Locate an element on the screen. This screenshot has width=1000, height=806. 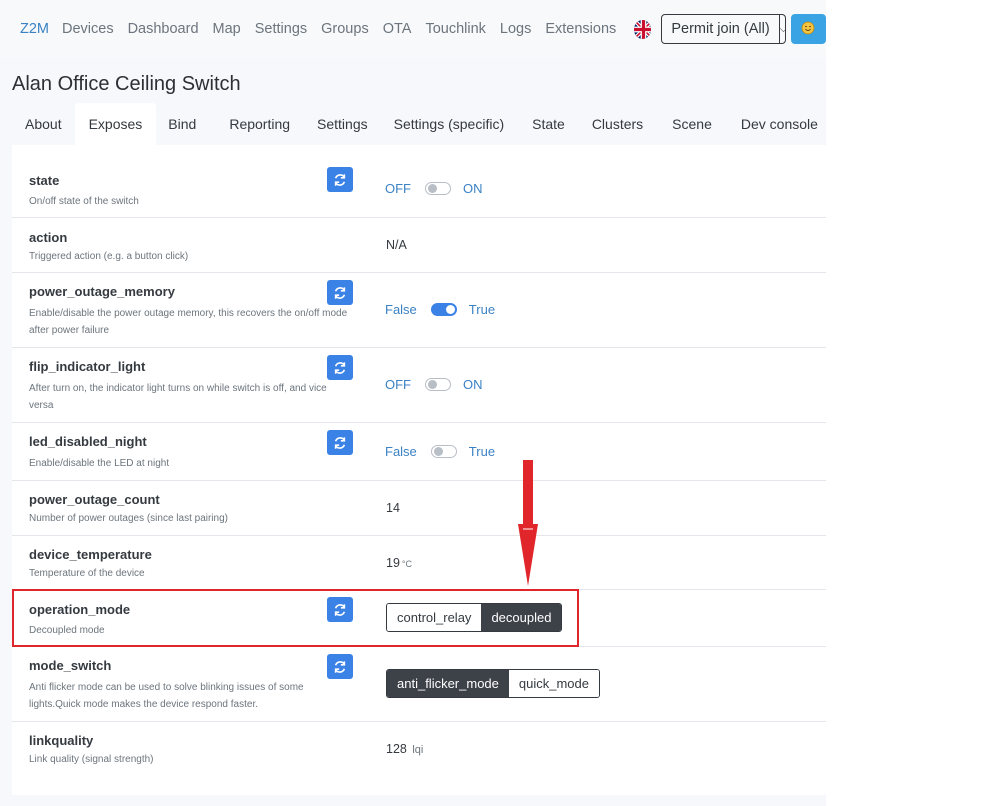
expose-description: Temperature of the device is located at coordinates (87, 573).